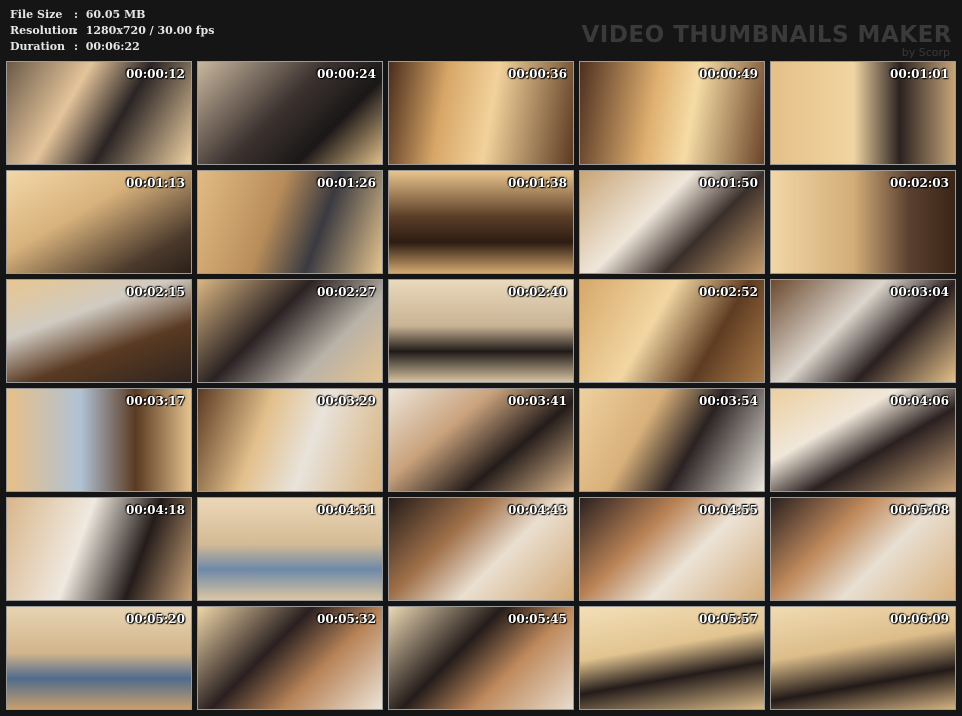 The width and height of the screenshot is (962, 716). I want to click on thumbnail-timestamp: 00:02:03, so click(919, 183).